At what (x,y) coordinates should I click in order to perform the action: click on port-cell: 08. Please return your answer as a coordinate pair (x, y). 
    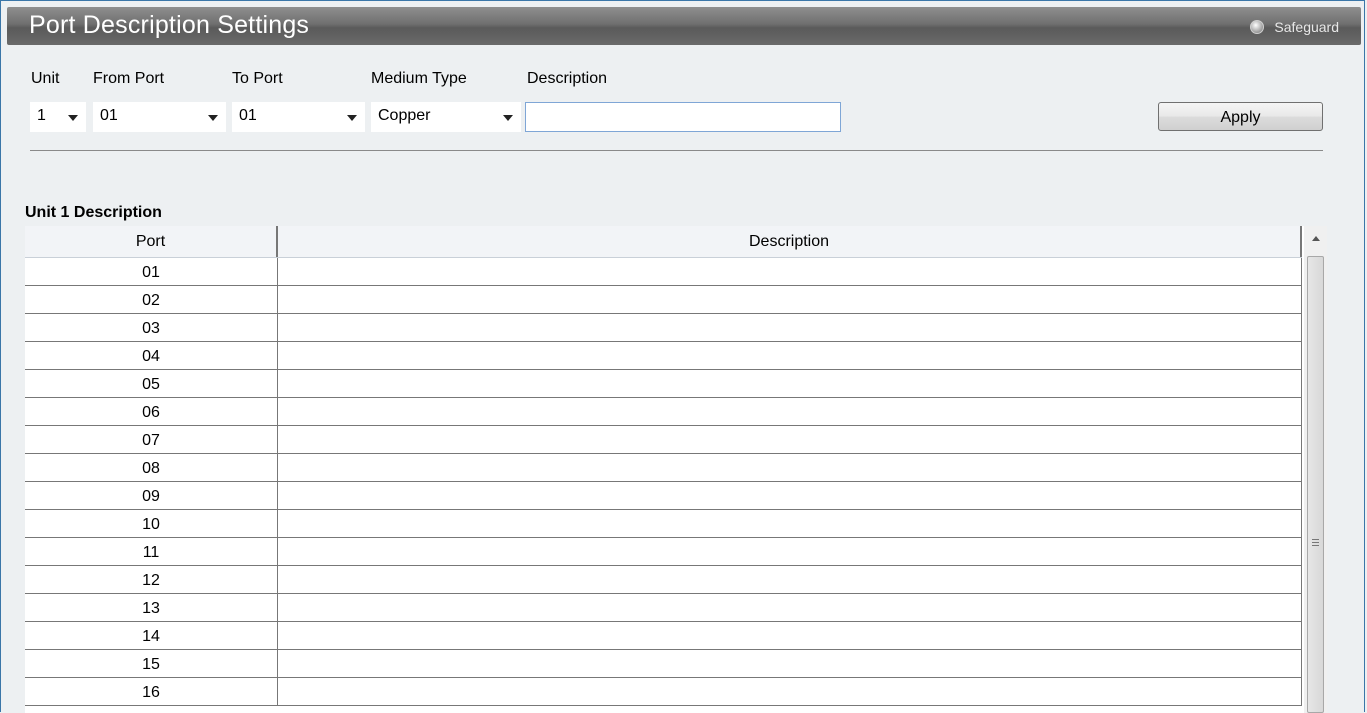
    Looking at the image, I should click on (151, 467).